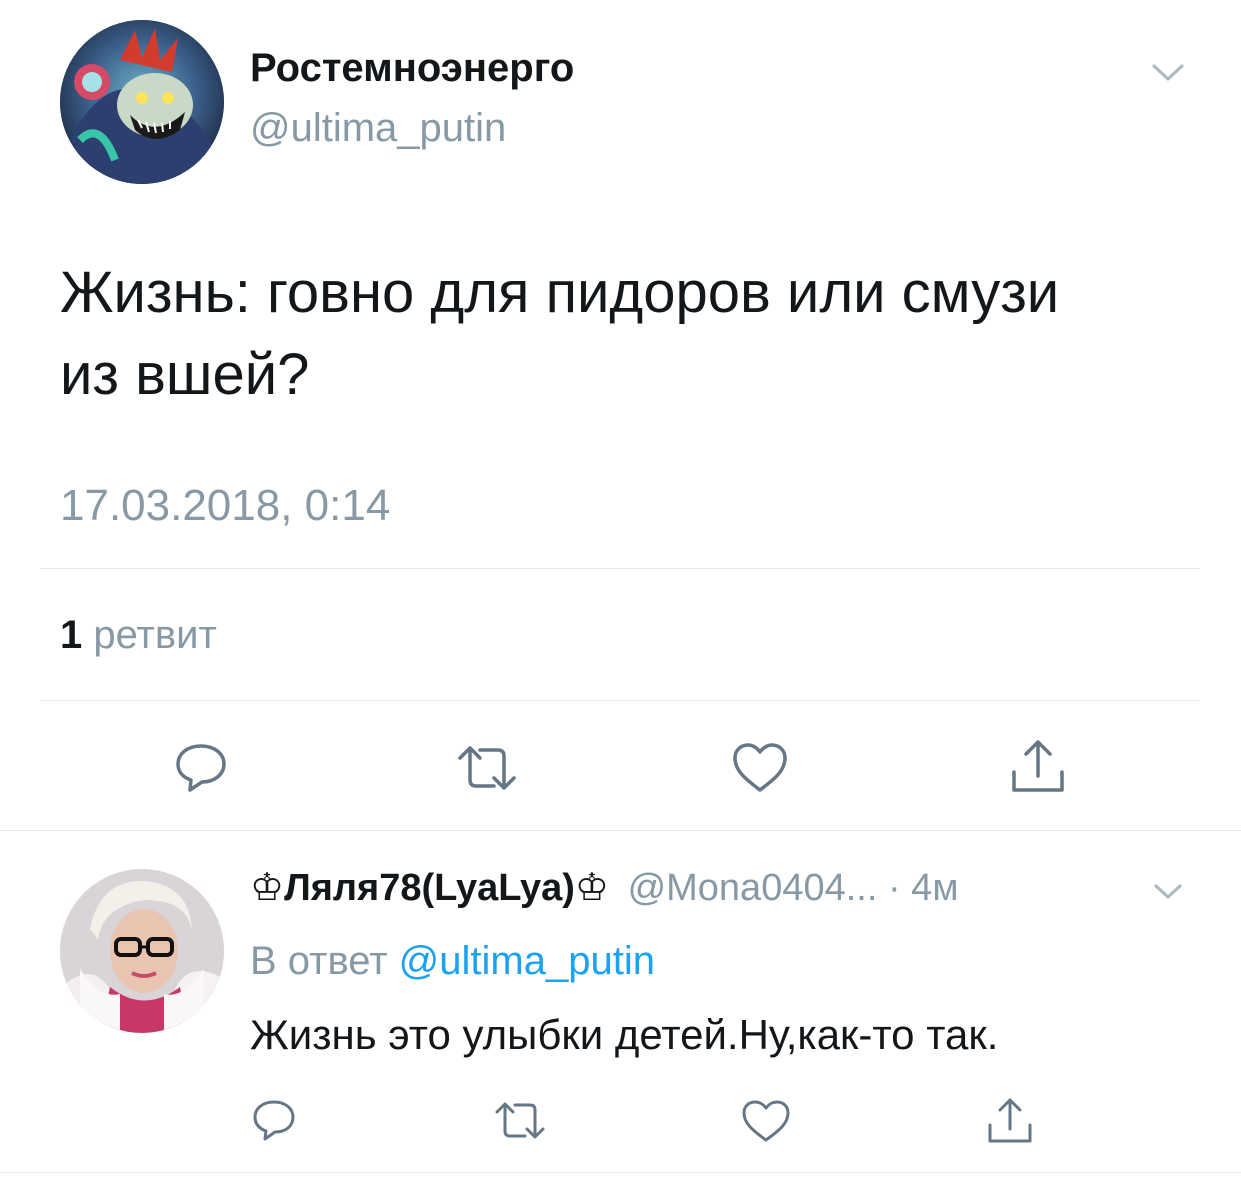 The height and width of the screenshot is (1177, 1241). I want to click on author-display-name: Ростемноэнерго, so click(412, 68).